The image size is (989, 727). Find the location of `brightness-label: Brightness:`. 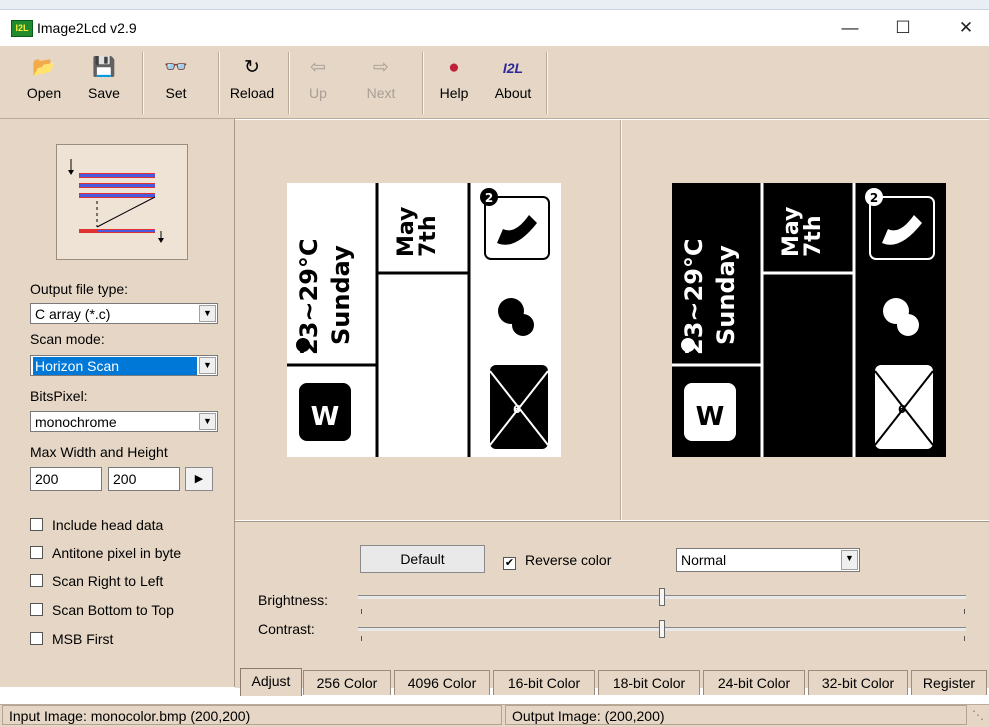

brightness-label: Brightness: is located at coordinates (293, 600).